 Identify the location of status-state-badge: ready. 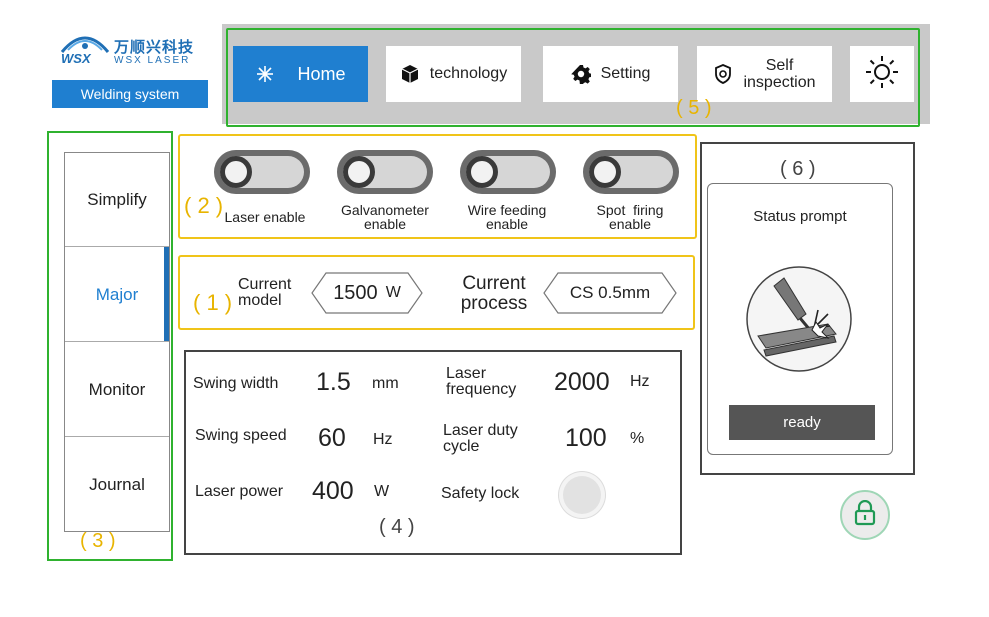
(802, 422).